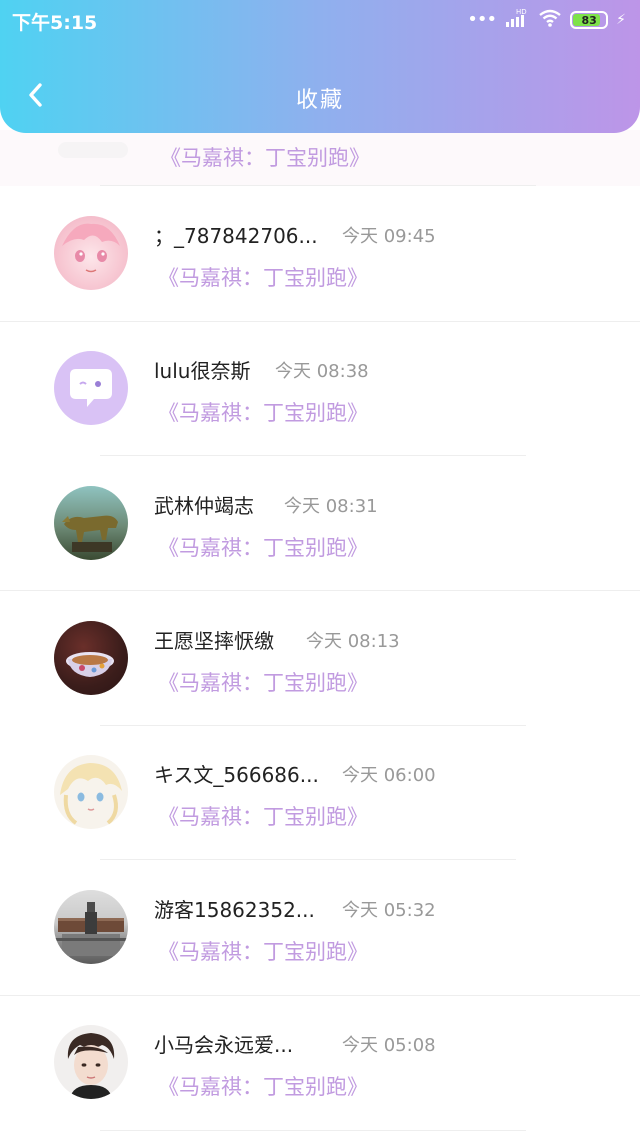  I want to click on charging-icon: ⚡, so click(621, 20).